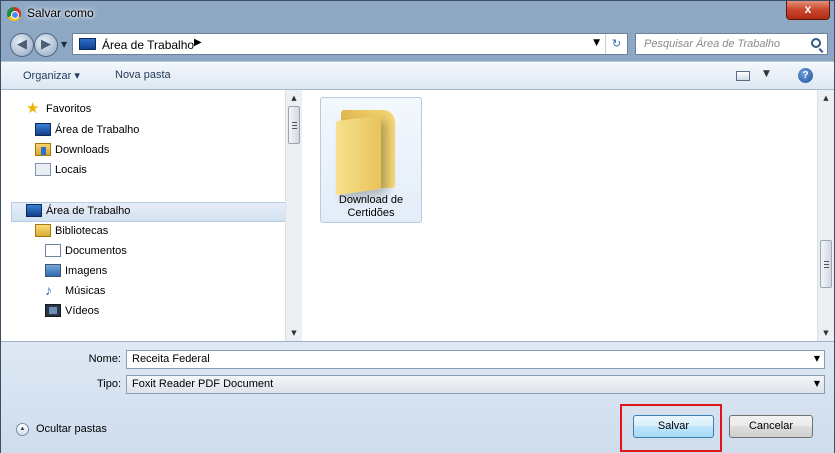 The height and width of the screenshot is (453, 835). What do you see at coordinates (46, 45) in the screenshot?
I see `forward-button: ▶` at bounding box center [46, 45].